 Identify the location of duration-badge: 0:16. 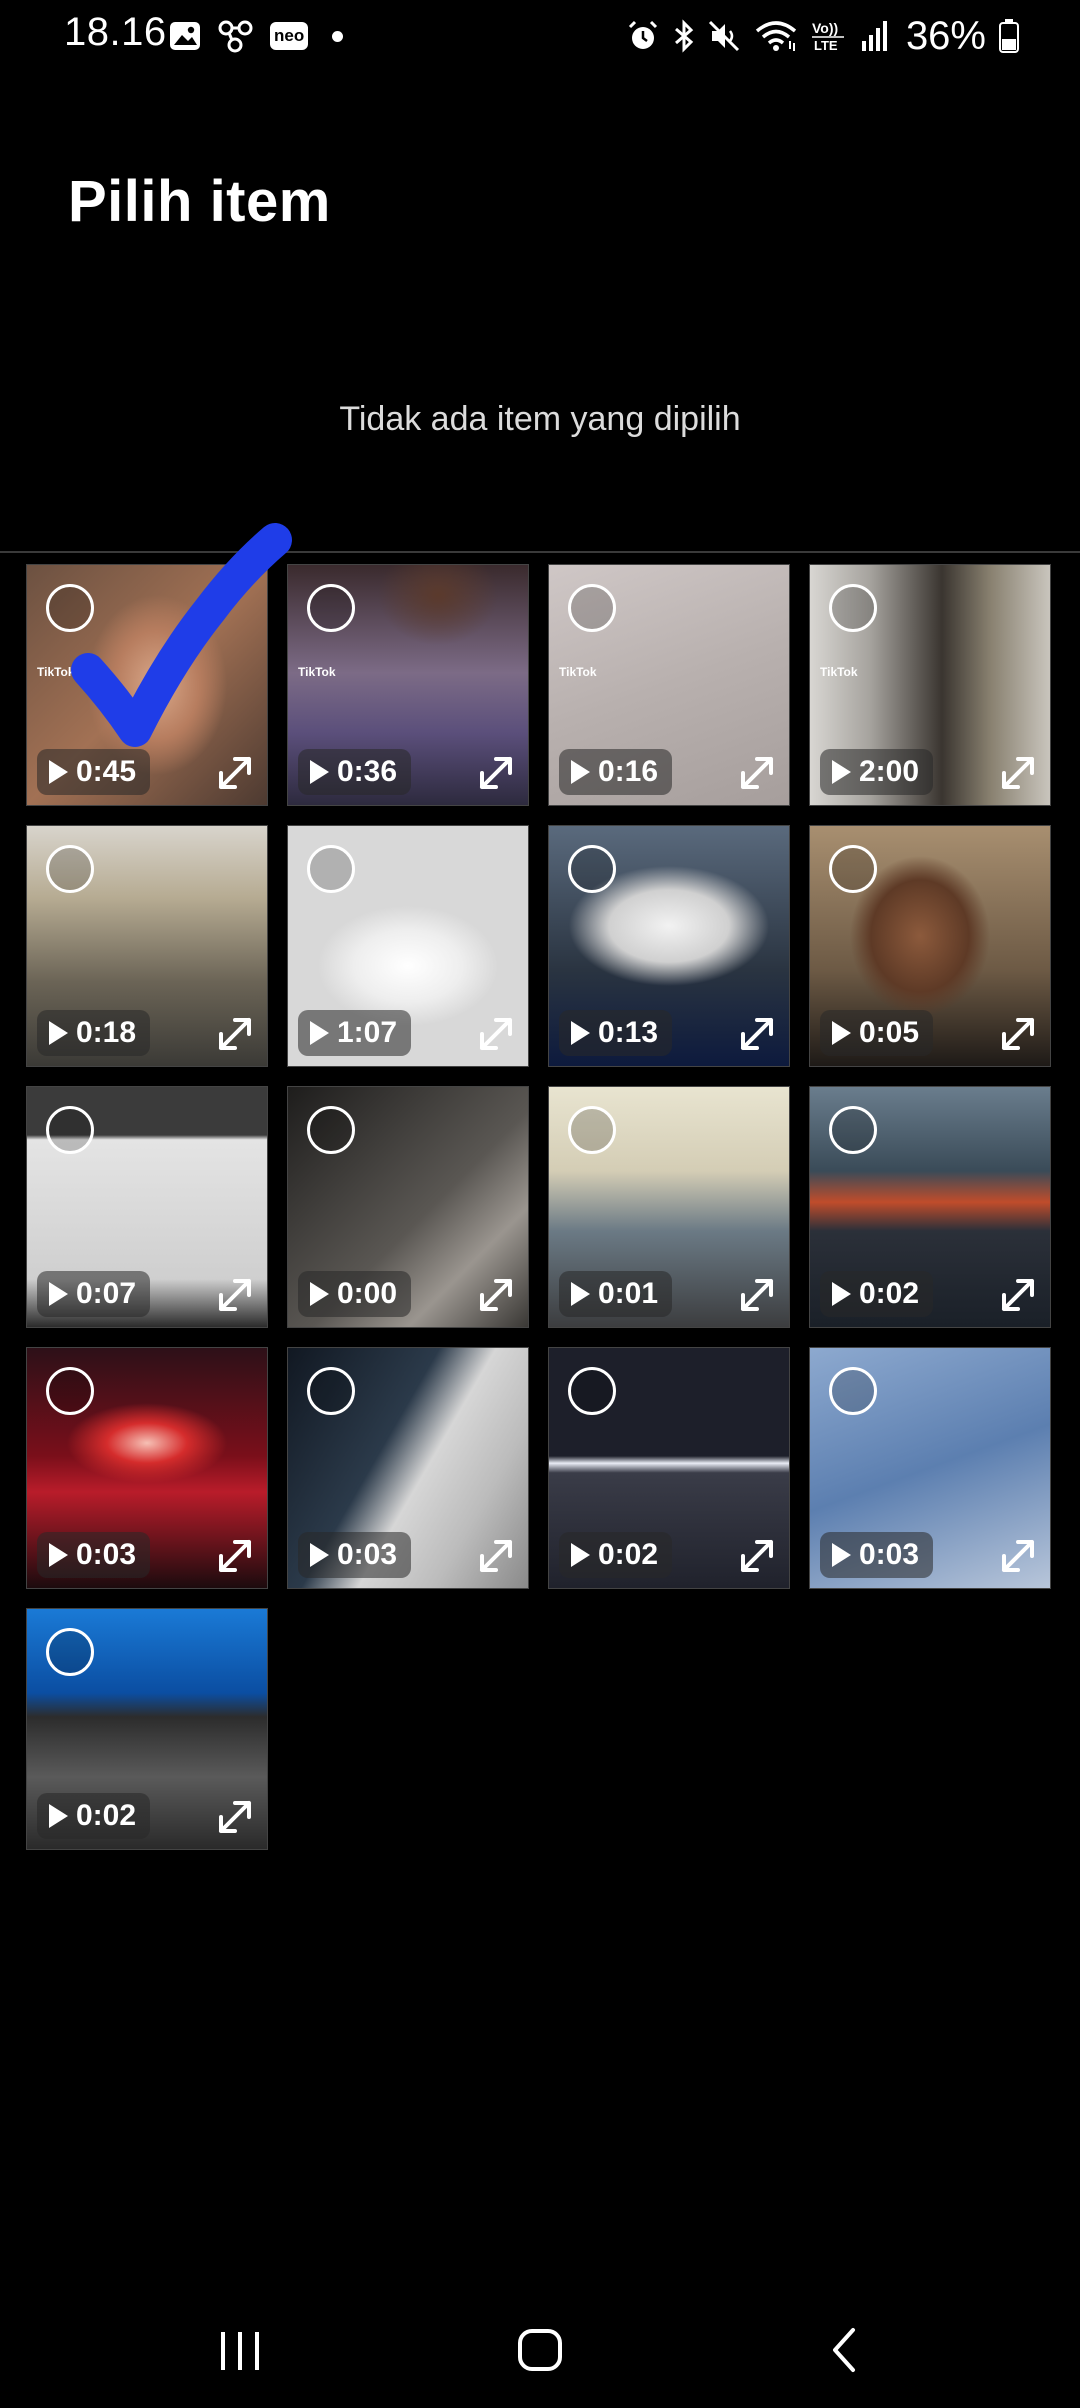
(616, 772).